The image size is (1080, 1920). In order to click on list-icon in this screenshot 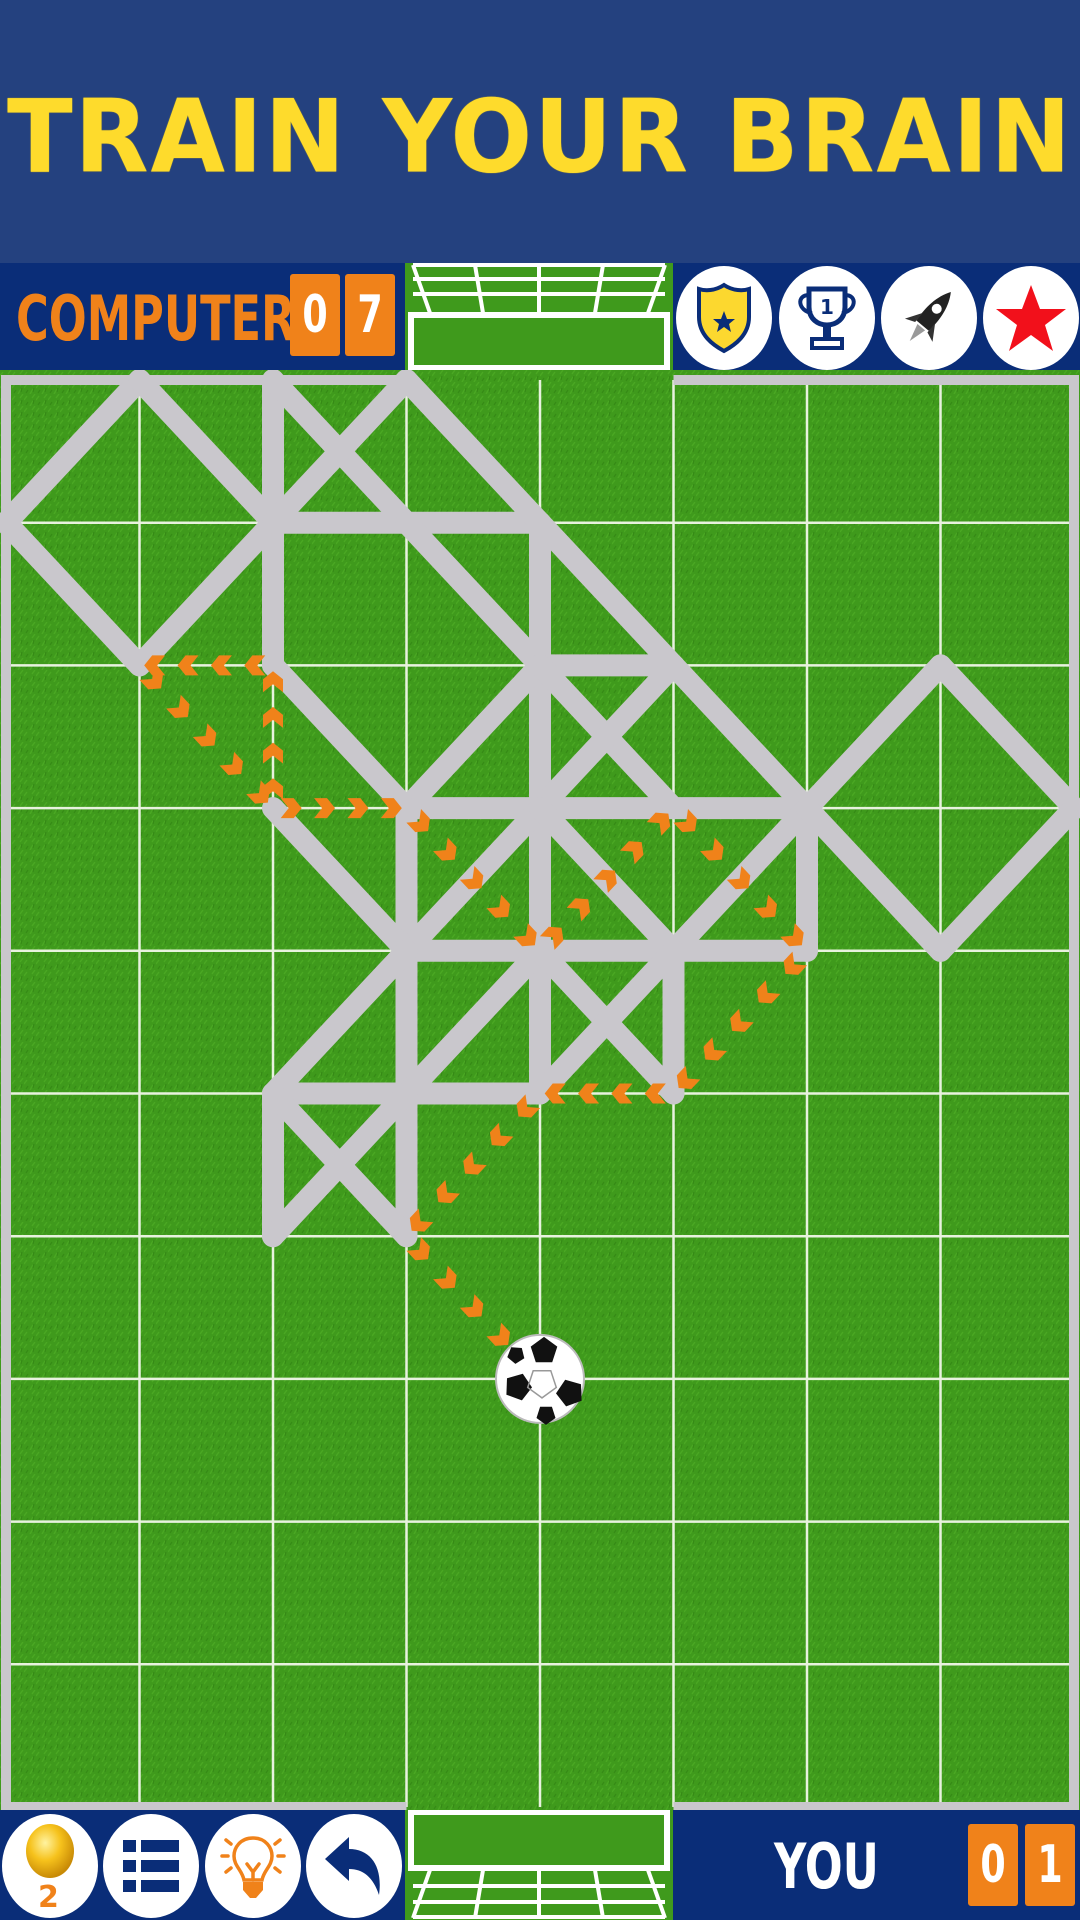, I will do `click(151, 1866)`.